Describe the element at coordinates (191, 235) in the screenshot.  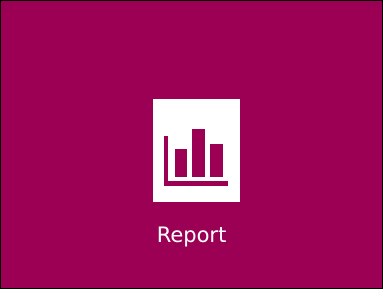
I see `report-tile-label: Report` at that location.